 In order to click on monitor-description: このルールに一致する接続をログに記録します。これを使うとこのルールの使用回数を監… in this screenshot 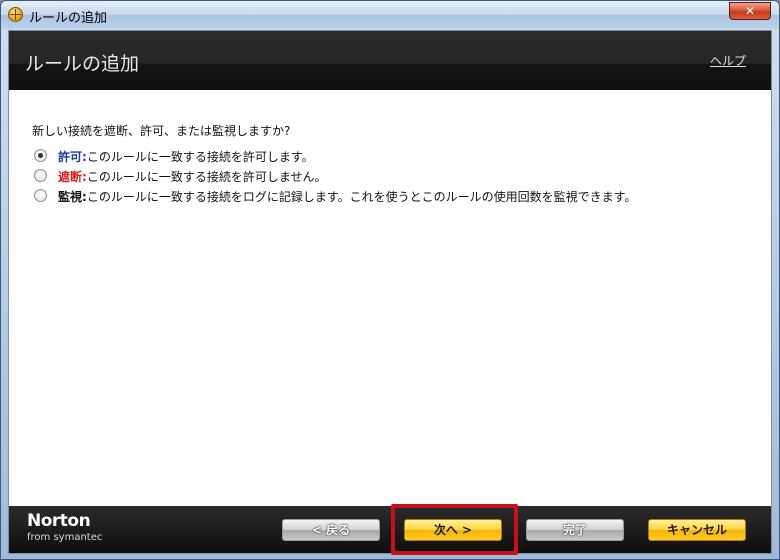, I will do `click(361, 197)`.